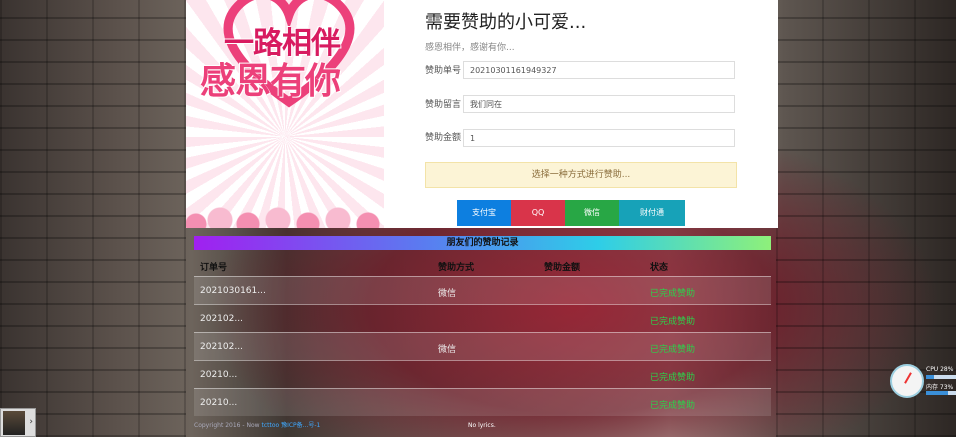 Image resolution: width=956 pixels, height=437 pixels. What do you see at coordinates (941, 377) in the screenshot?
I see `cpu-bar` at bounding box center [941, 377].